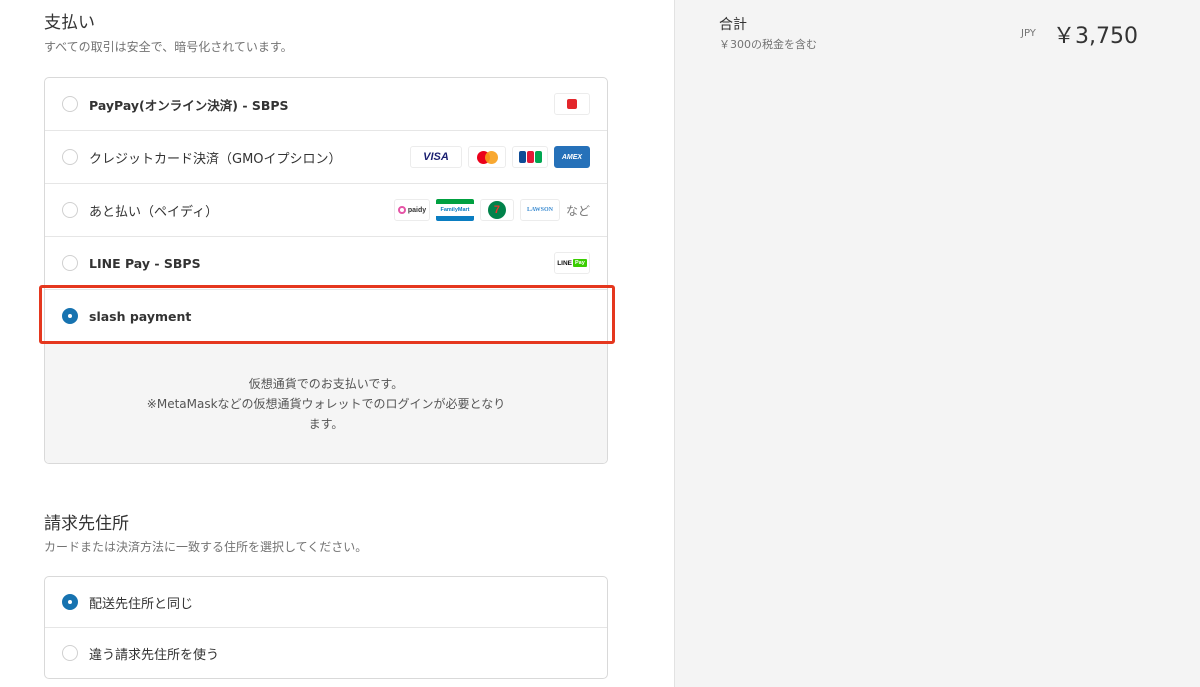 The height and width of the screenshot is (687, 1200). What do you see at coordinates (326, 423) in the screenshot?
I see `detail-line: ます。` at bounding box center [326, 423].